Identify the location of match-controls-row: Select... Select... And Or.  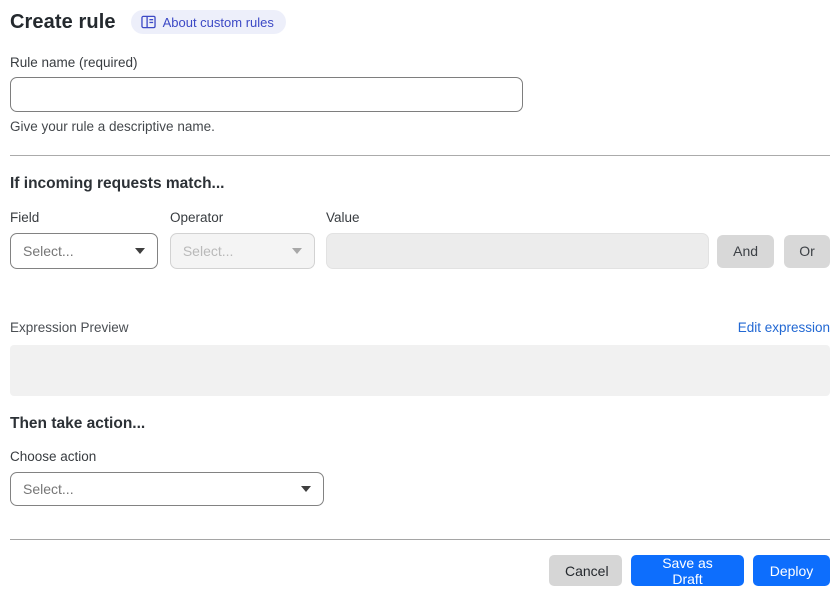
(420, 251).